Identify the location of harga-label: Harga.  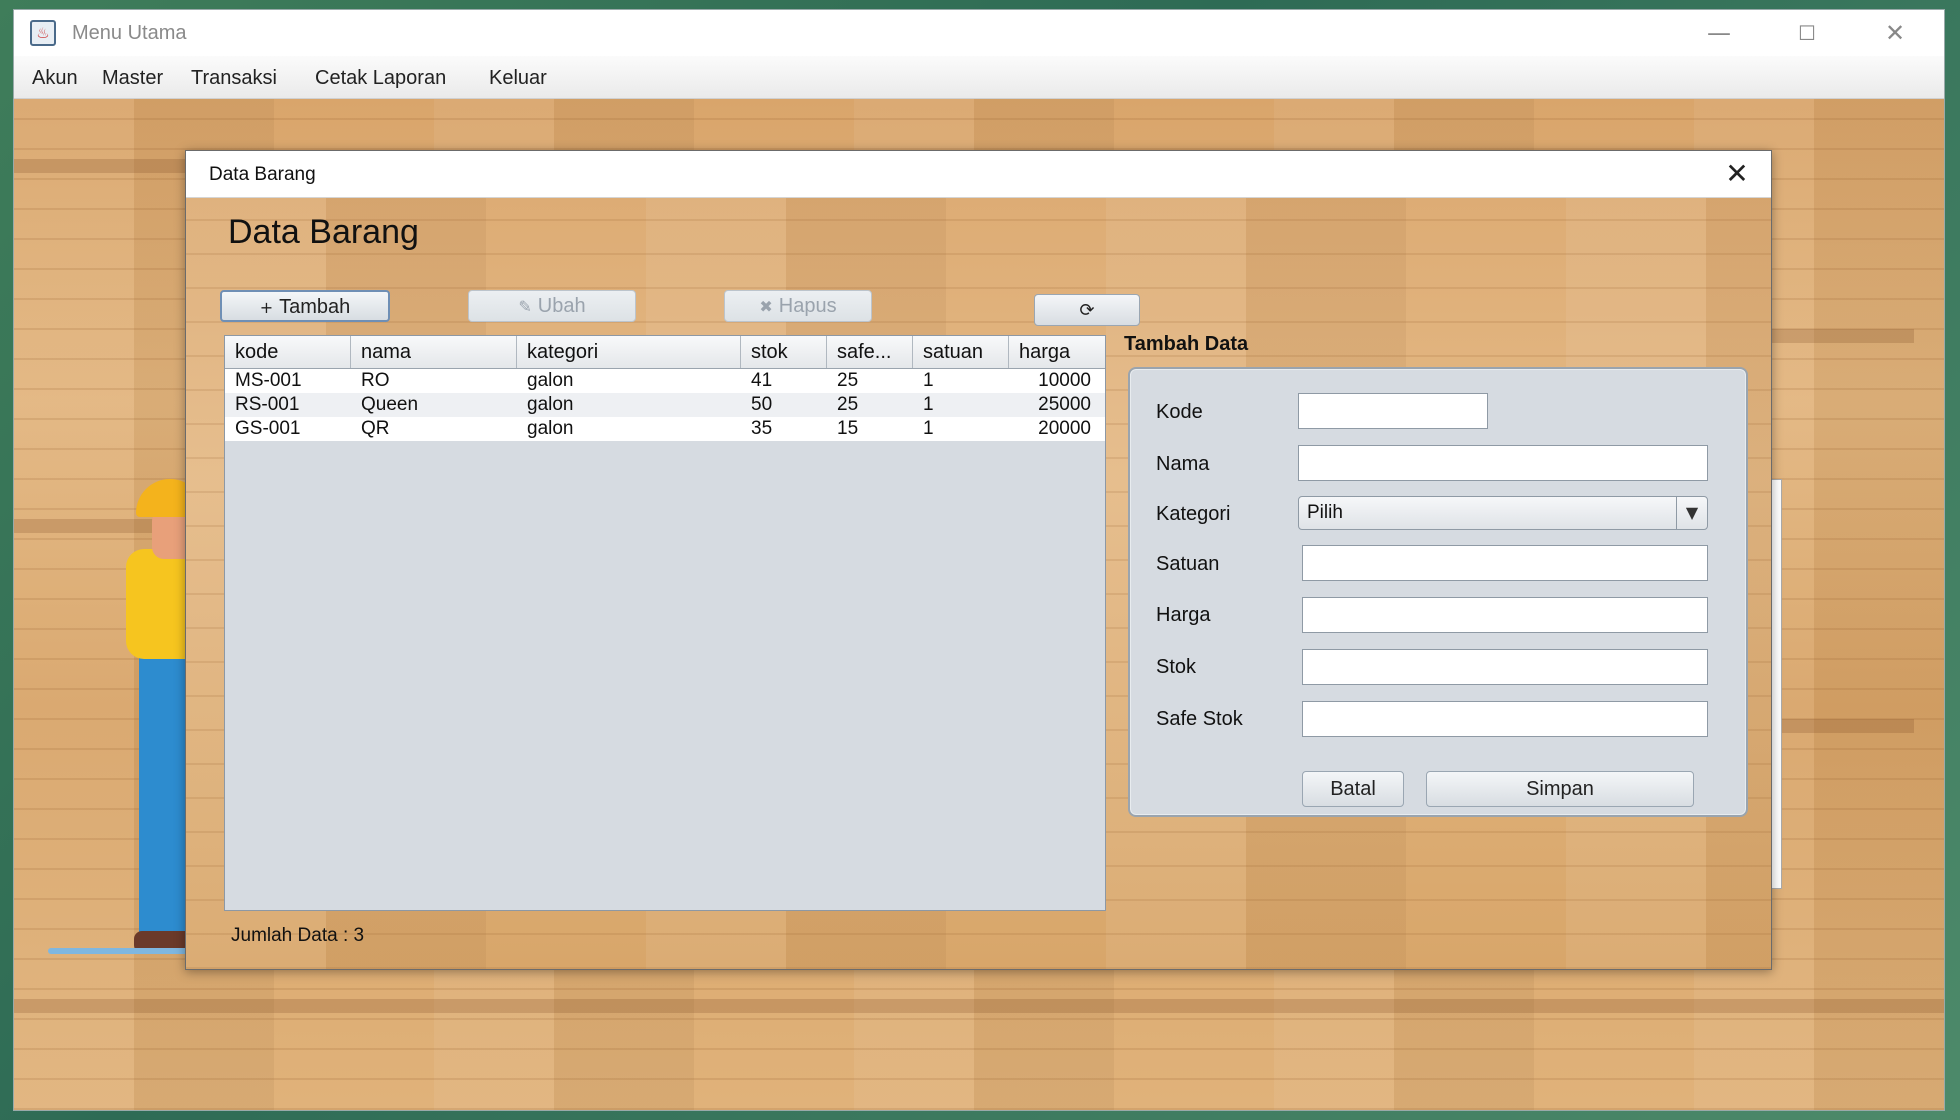
(1183, 615).